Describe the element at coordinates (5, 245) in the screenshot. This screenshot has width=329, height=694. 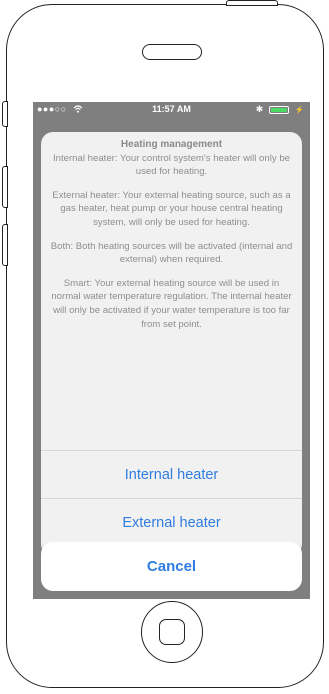
I see `volume-down-button` at that location.